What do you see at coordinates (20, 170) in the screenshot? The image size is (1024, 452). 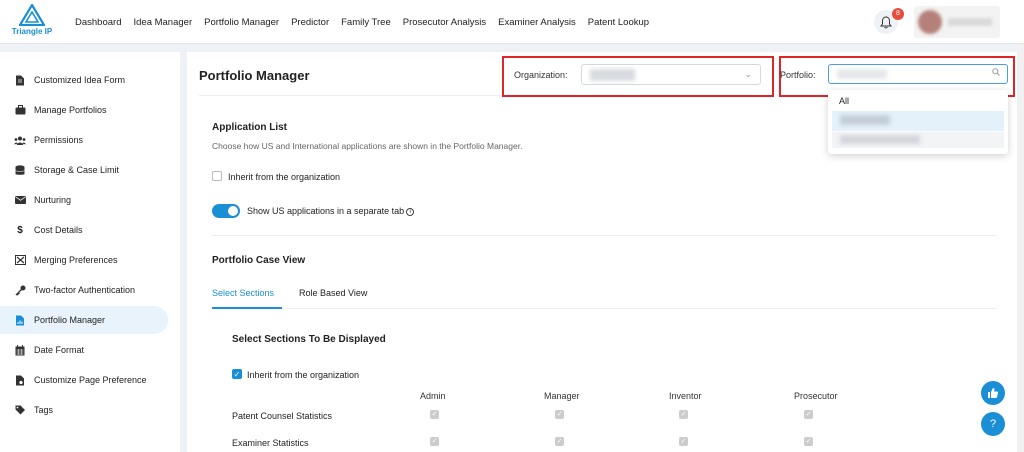 I see `database-icon` at bounding box center [20, 170].